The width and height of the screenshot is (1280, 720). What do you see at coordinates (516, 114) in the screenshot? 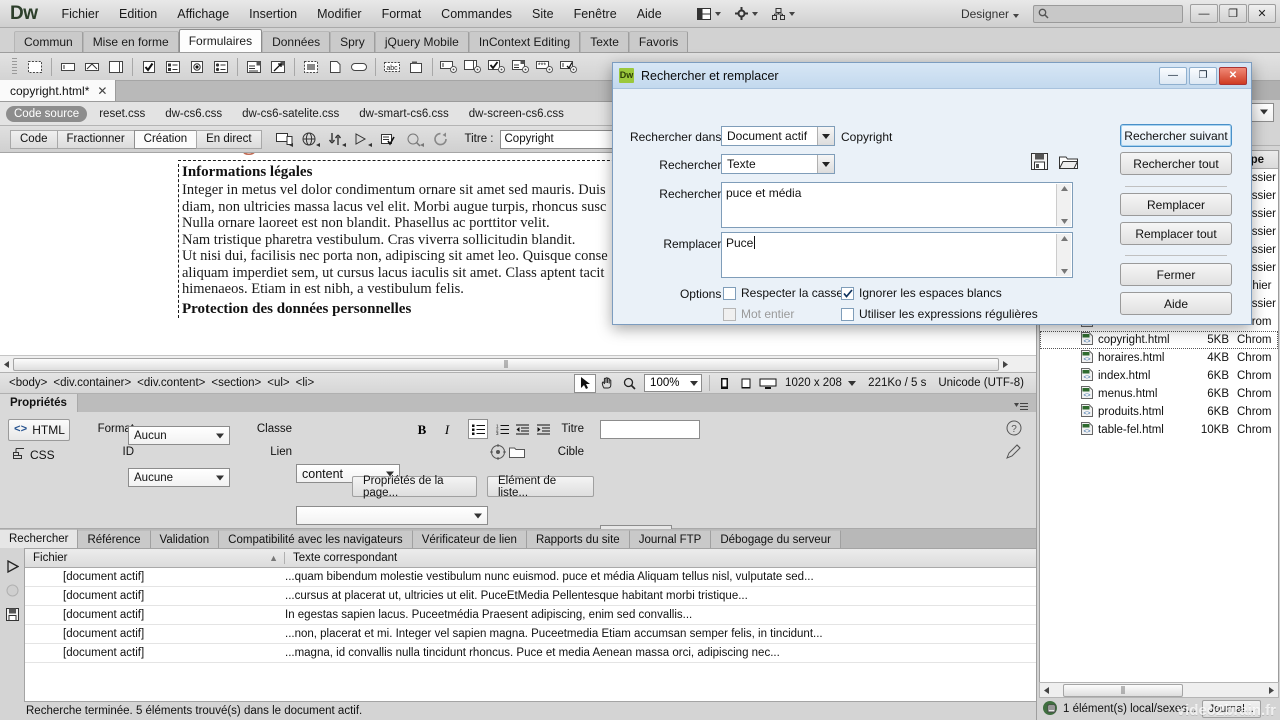
I see `related-file-dw-screen-cs6-css: dw-screen-cs6.css` at bounding box center [516, 114].